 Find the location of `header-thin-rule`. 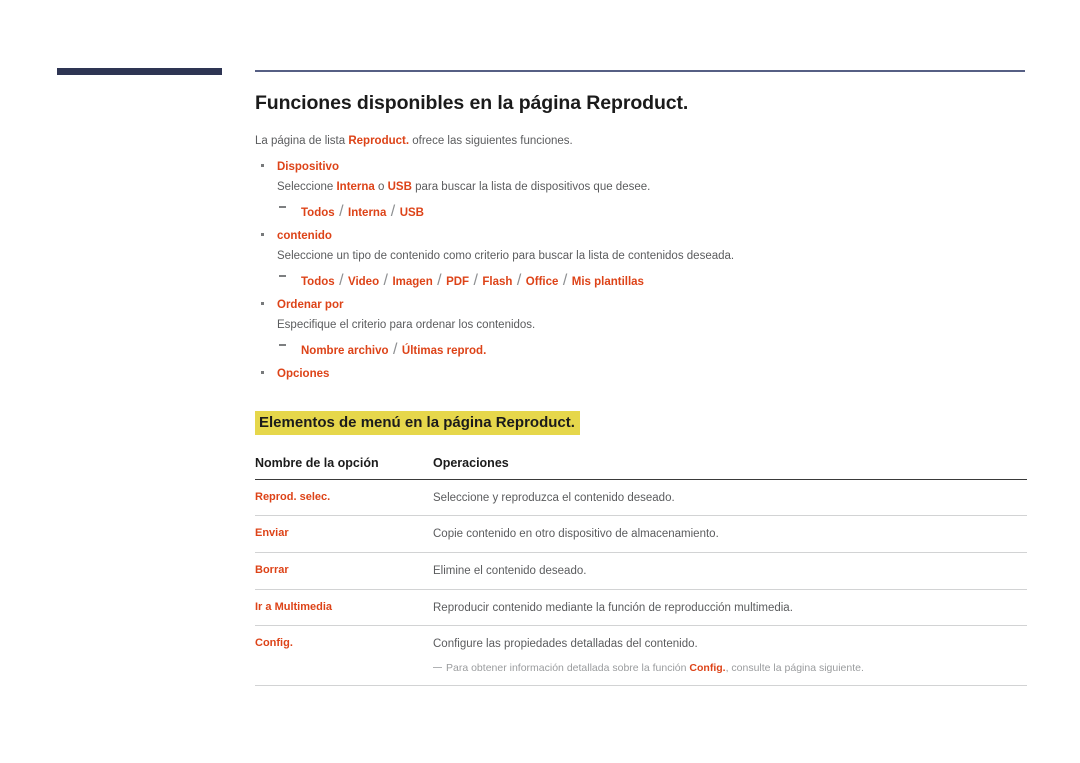

header-thin-rule is located at coordinates (640, 71).